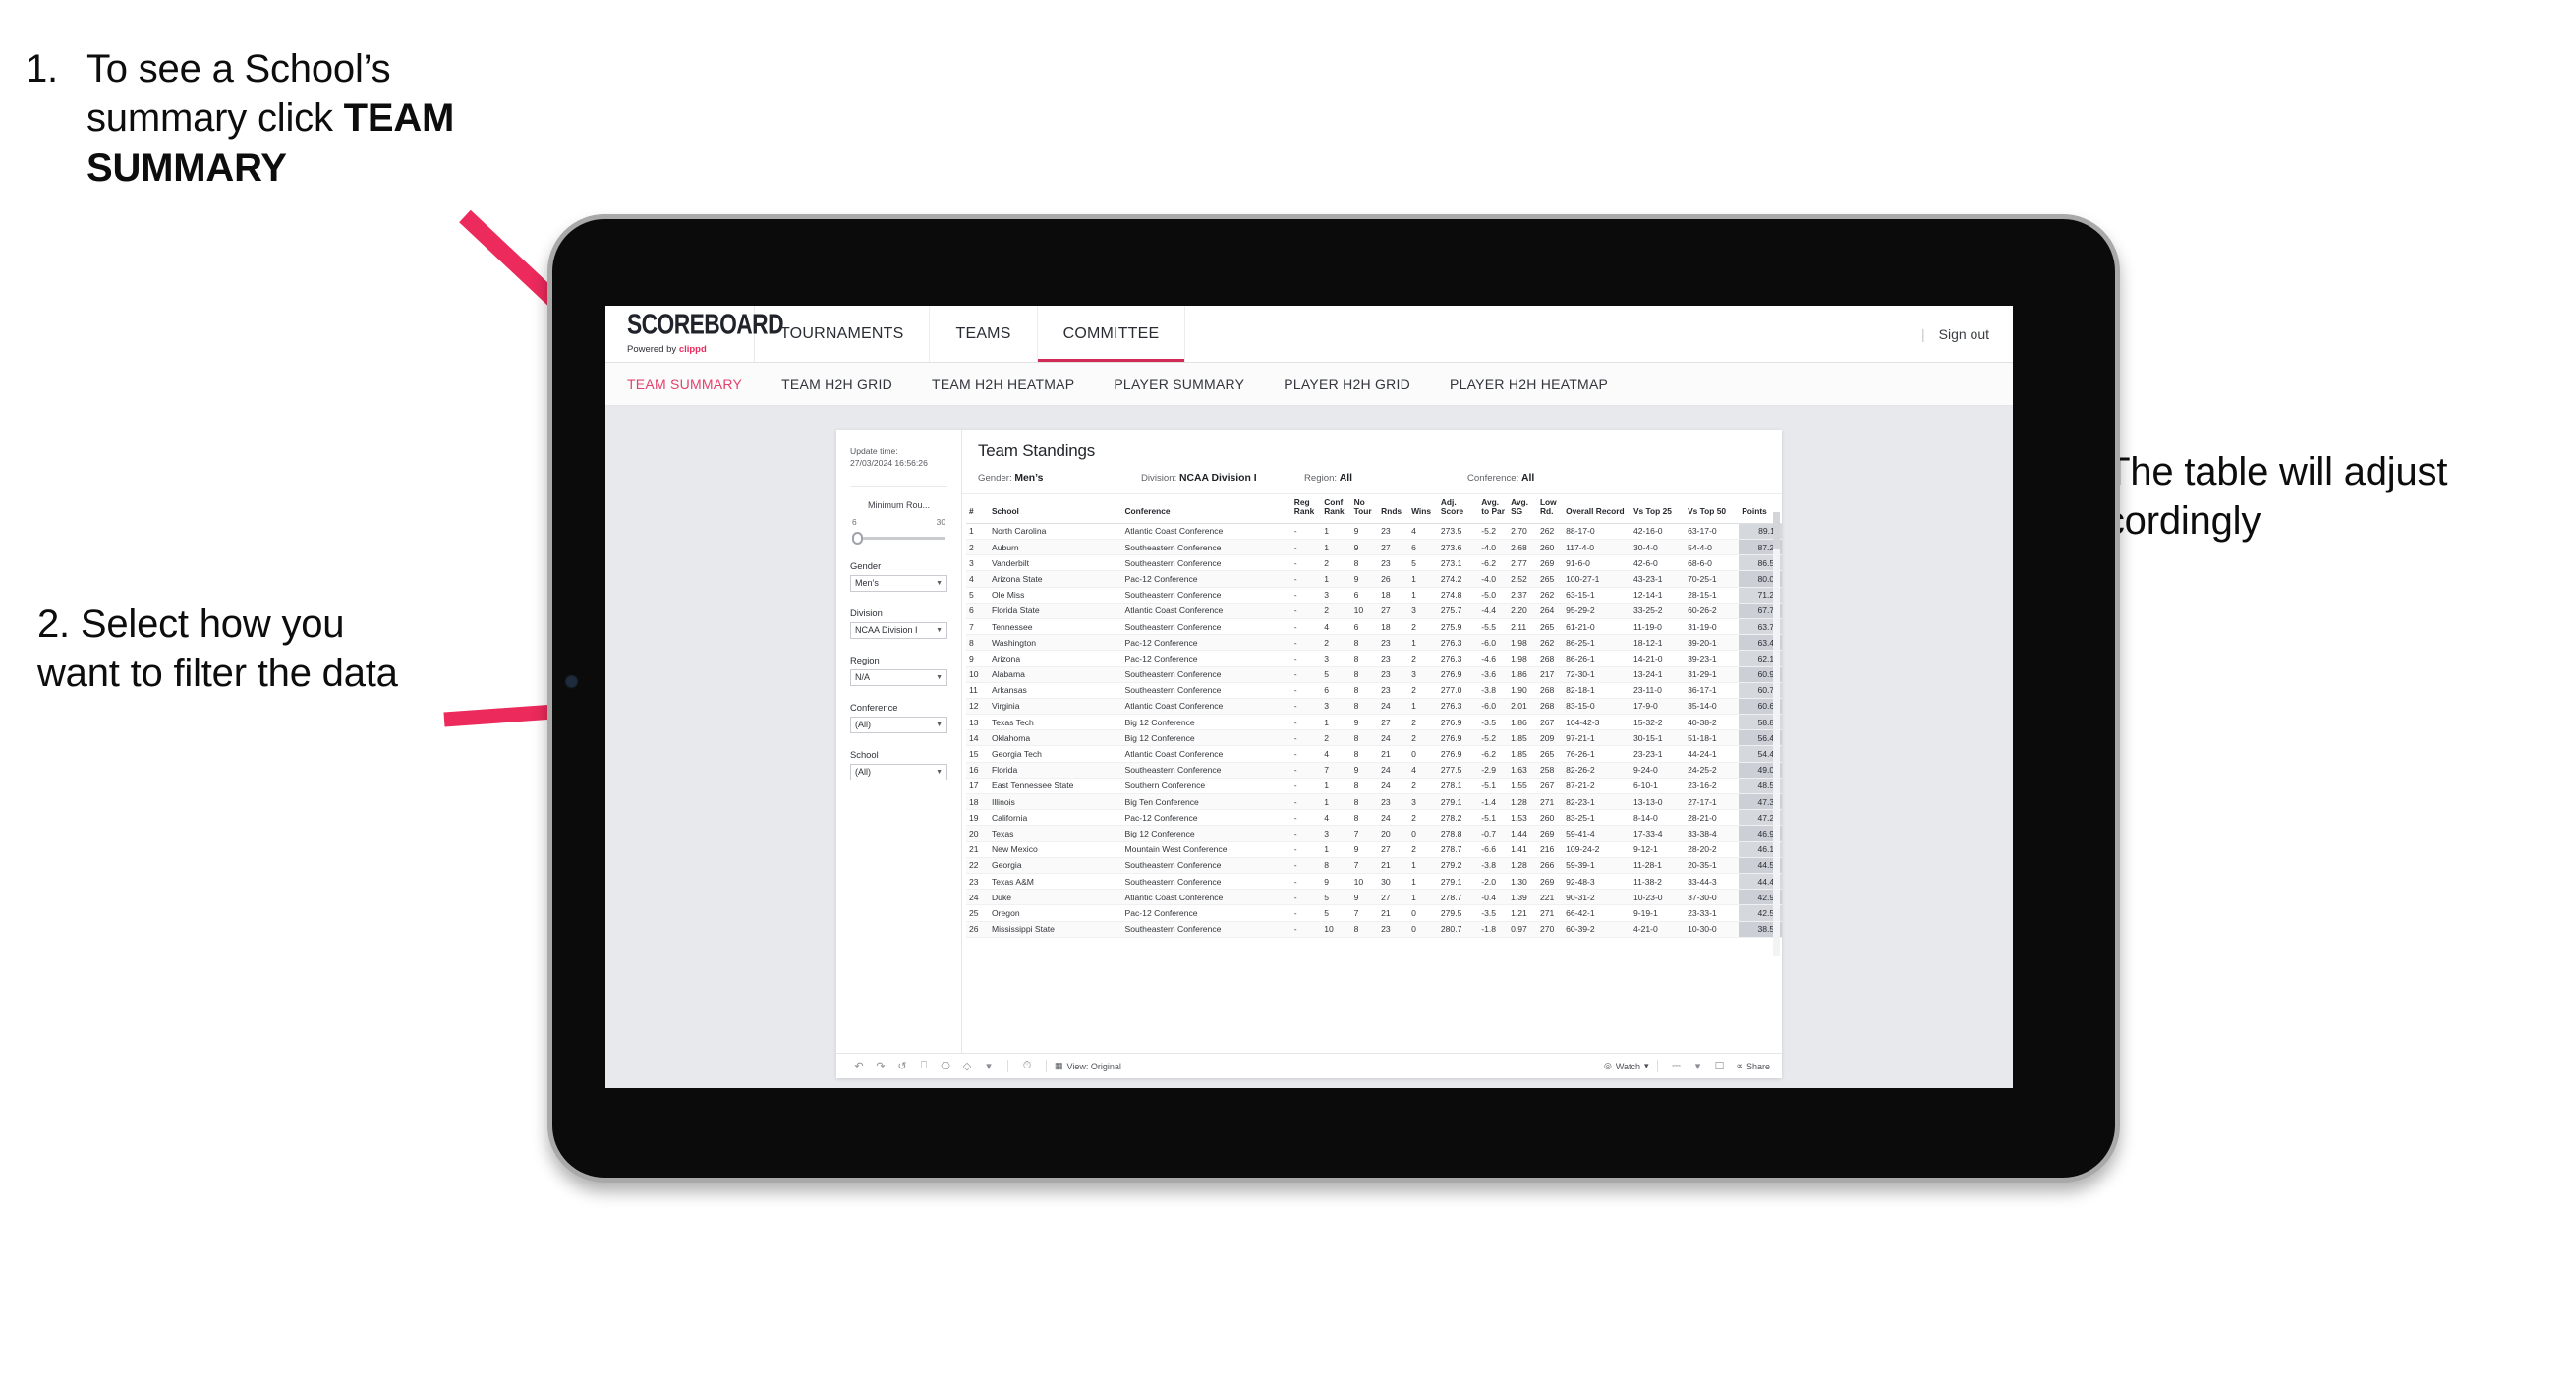 The width and height of the screenshot is (2576, 1386). I want to click on table-cell: 279.1, so click(1458, 802).